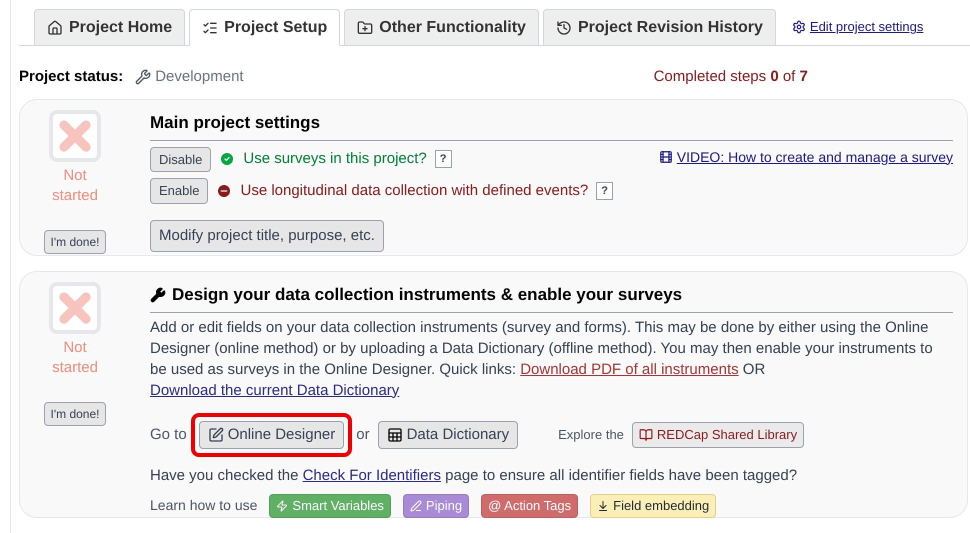 Image resolution: width=970 pixels, height=533 pixels. What do you see at coordinates (799, 27) in the screenshot?
I see `settings-icon` at bounding box center [799, 27].